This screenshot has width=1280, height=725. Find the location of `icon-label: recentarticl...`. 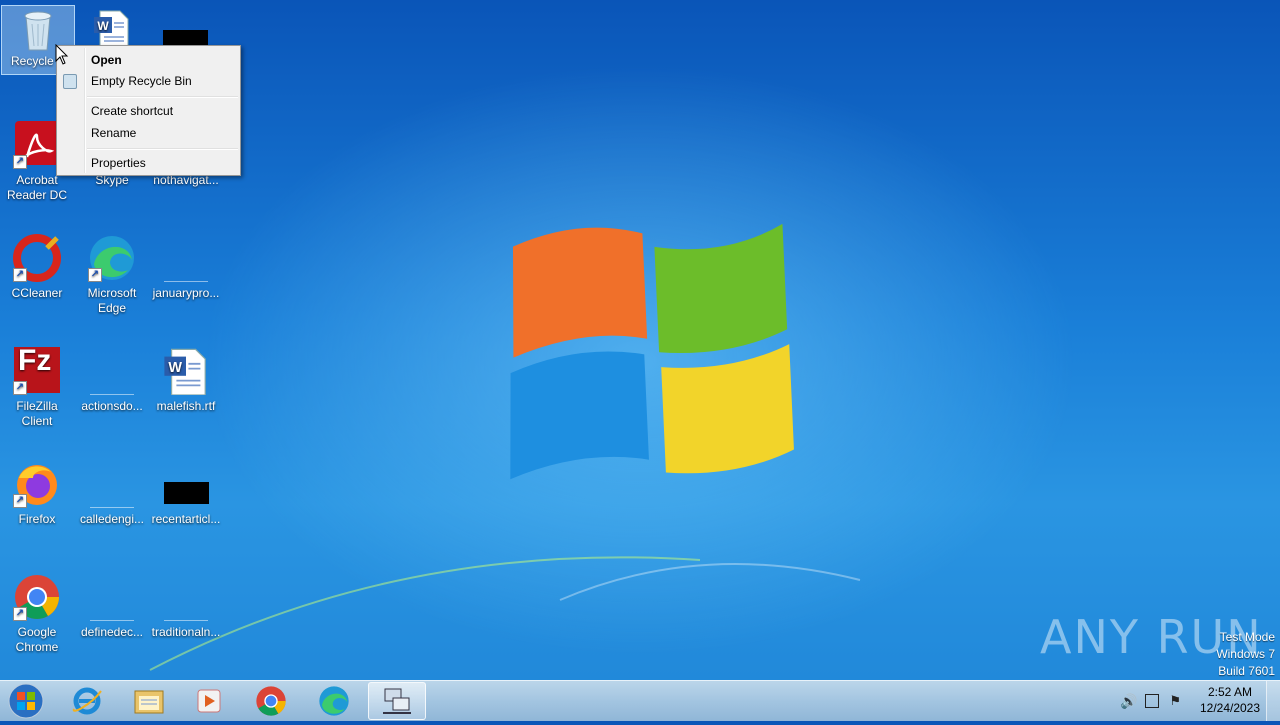

icon-label: recentarticl... is located at coordinates (186, 519).